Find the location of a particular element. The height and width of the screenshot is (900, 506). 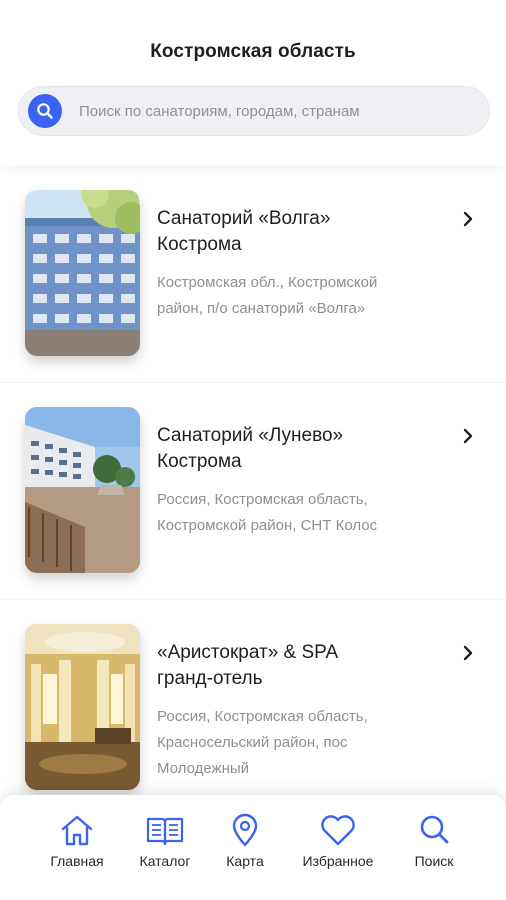

tab-search-label: Поиск is located at coordinates (434, 861).